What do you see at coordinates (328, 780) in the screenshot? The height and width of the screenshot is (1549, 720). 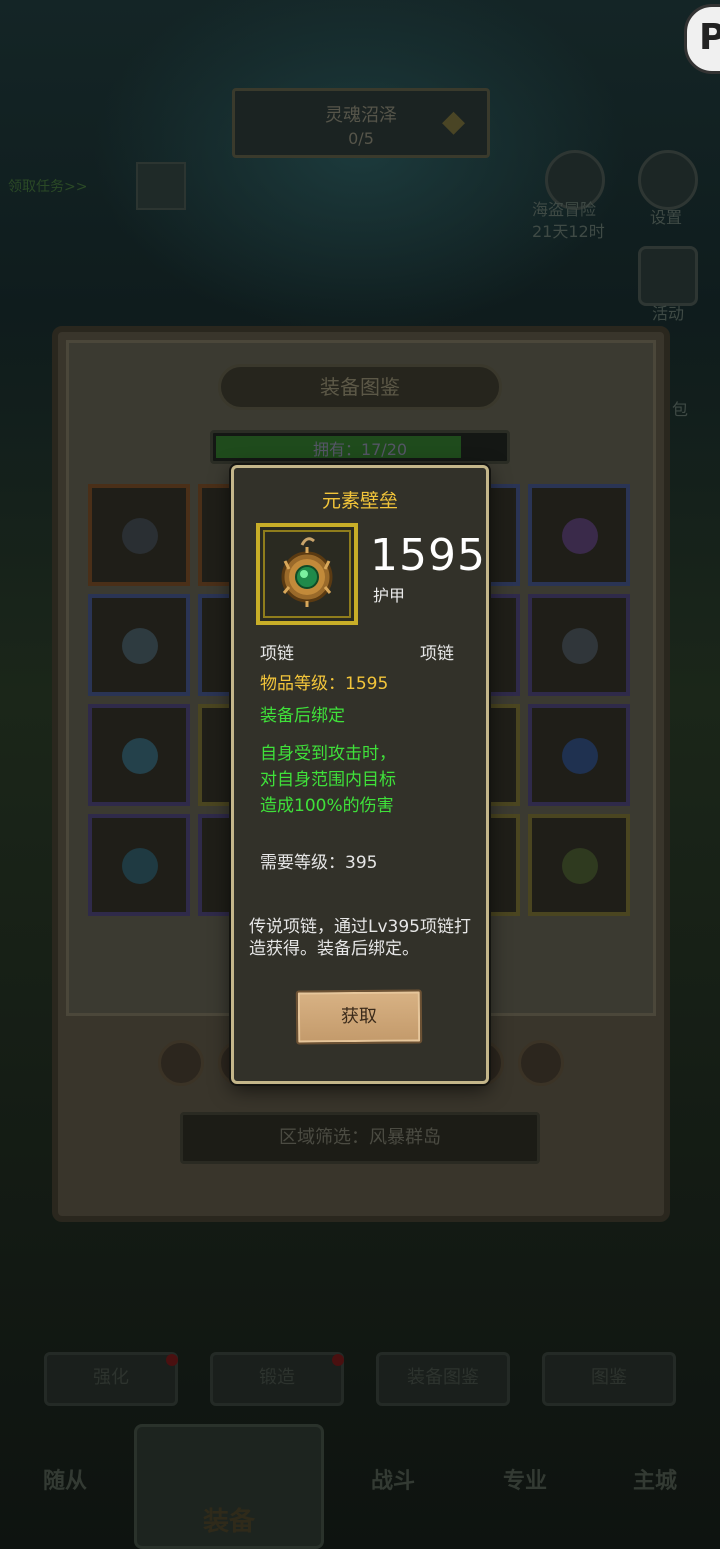 I see `effect-line: 对自身范围内目标` at bounding box center [328, 780].